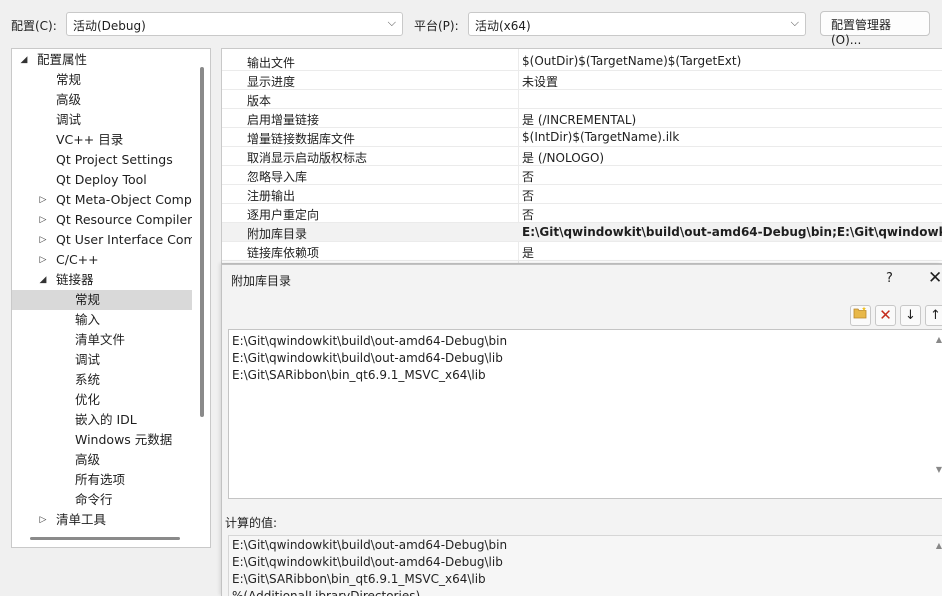 This screenshot has width=942, height=596. I want to click on tree-item: ▷ 清单工具, so click(102, 520).